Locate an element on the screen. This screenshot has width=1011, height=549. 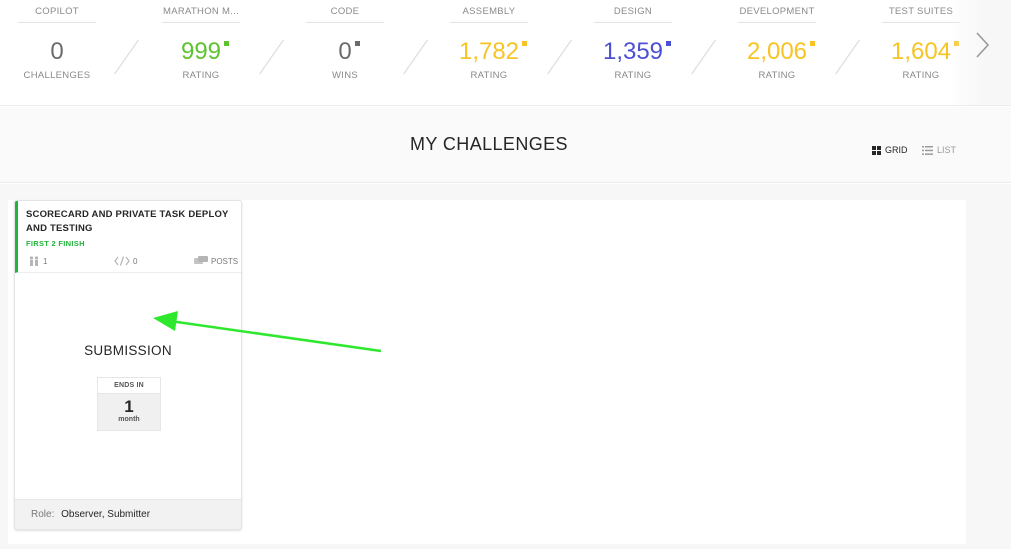
submissions-count: 0 is located at coordinates (125, 261).